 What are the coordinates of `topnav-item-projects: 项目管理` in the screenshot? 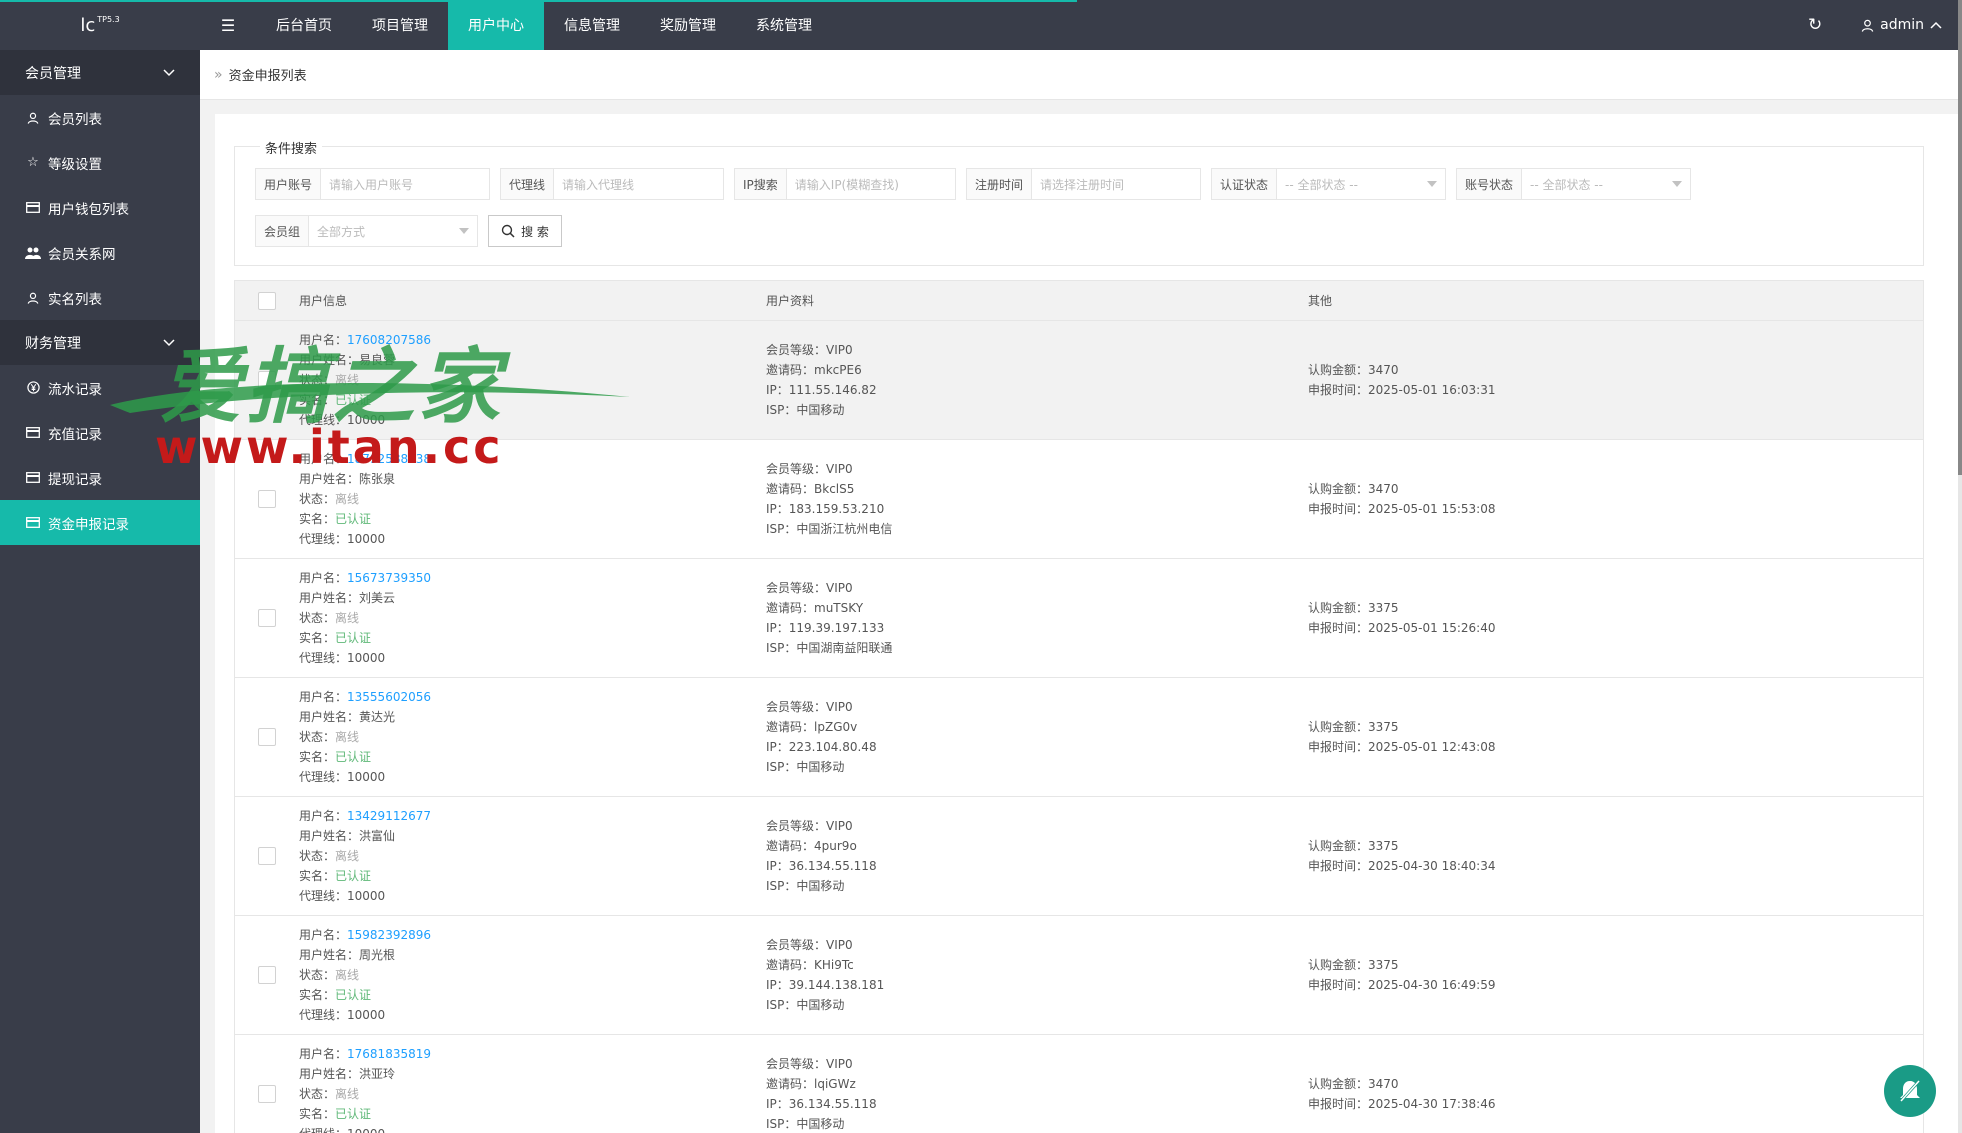 It's located at (400, 25).